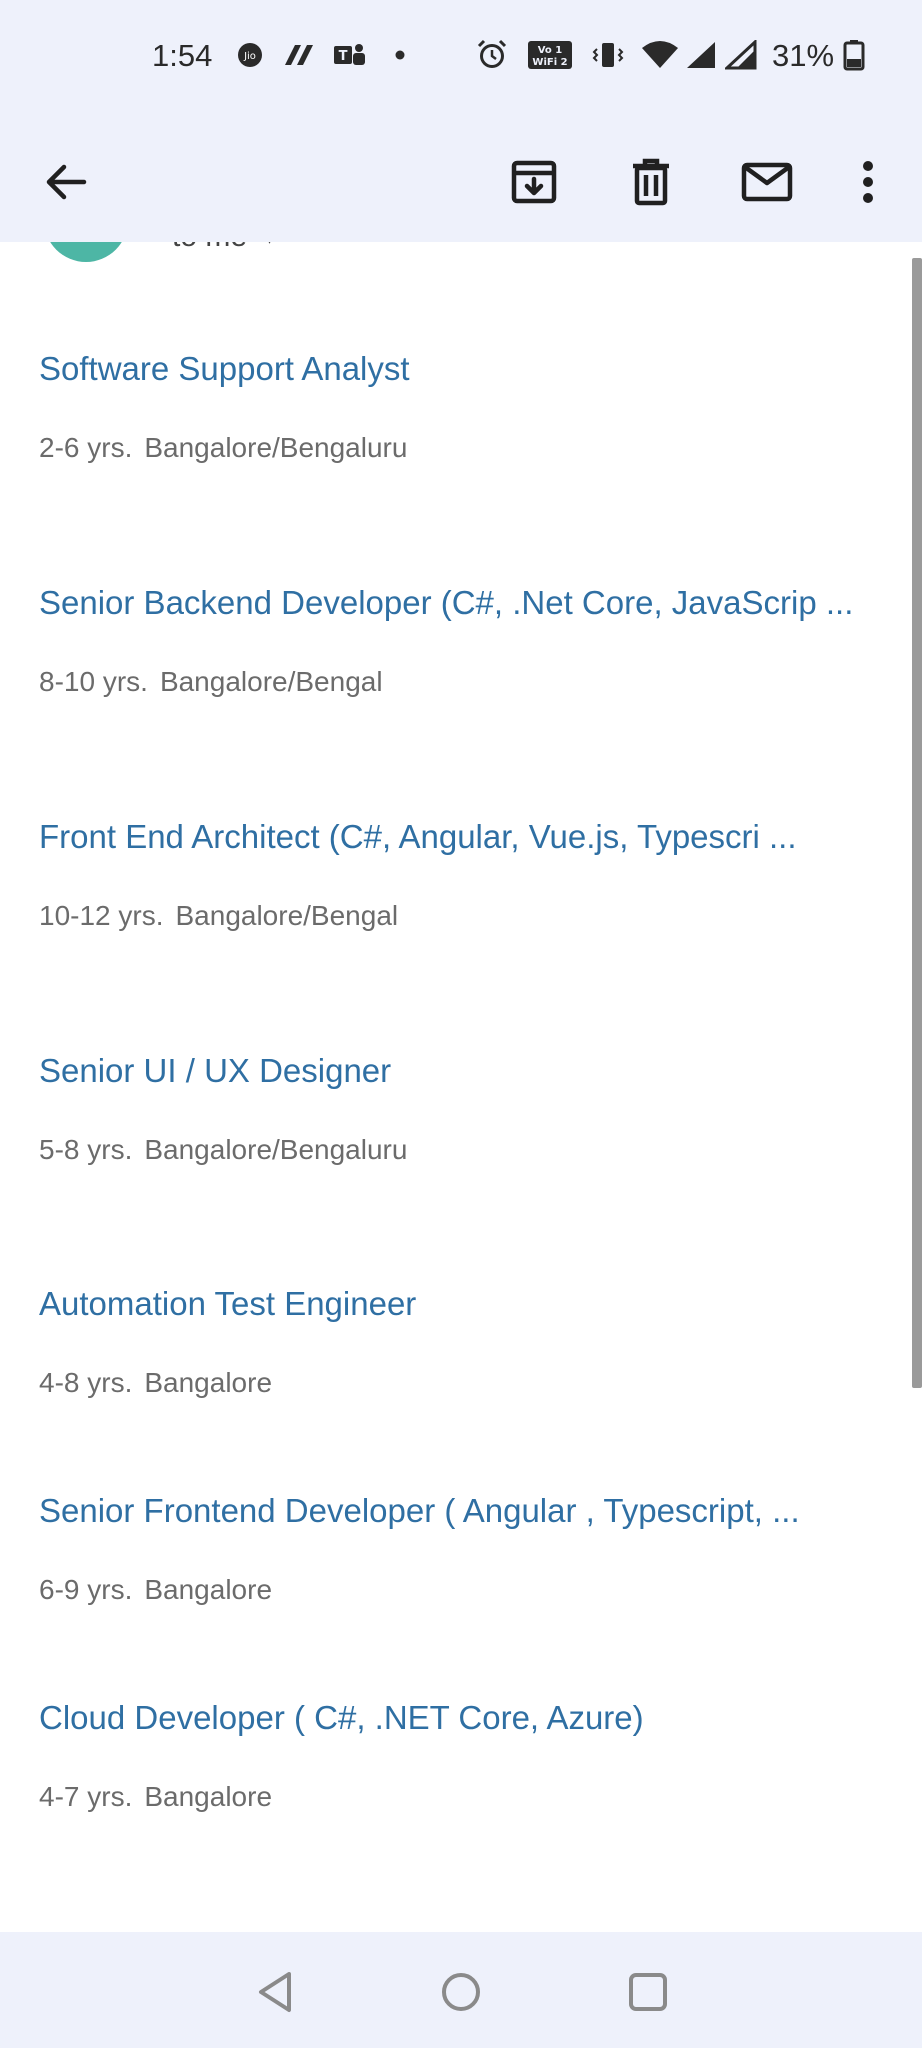  I want to click on job-experience: 5-8 yrs., so click(86, 1149).